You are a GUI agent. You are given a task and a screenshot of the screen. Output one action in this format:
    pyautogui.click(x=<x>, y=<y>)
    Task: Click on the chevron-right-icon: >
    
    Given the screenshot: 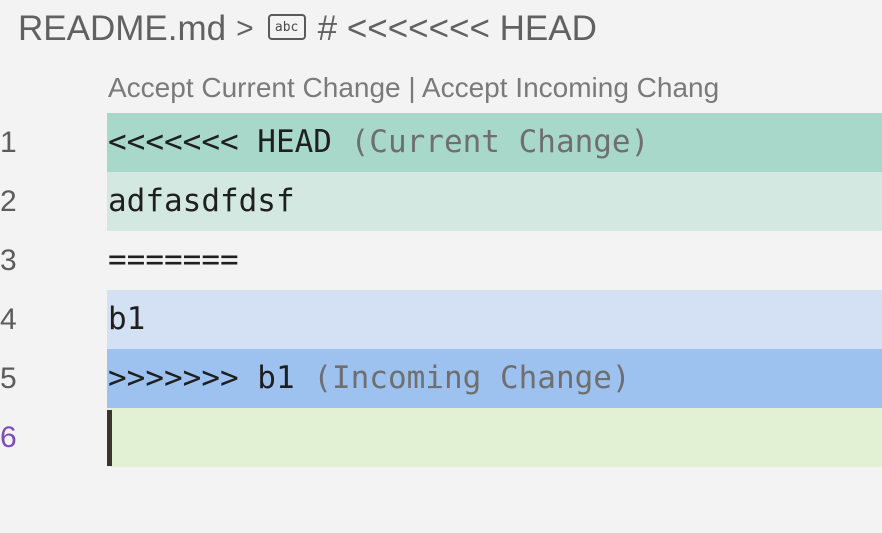 What is the action you would take?
    pyautogui.click(x=245, y=28)
    